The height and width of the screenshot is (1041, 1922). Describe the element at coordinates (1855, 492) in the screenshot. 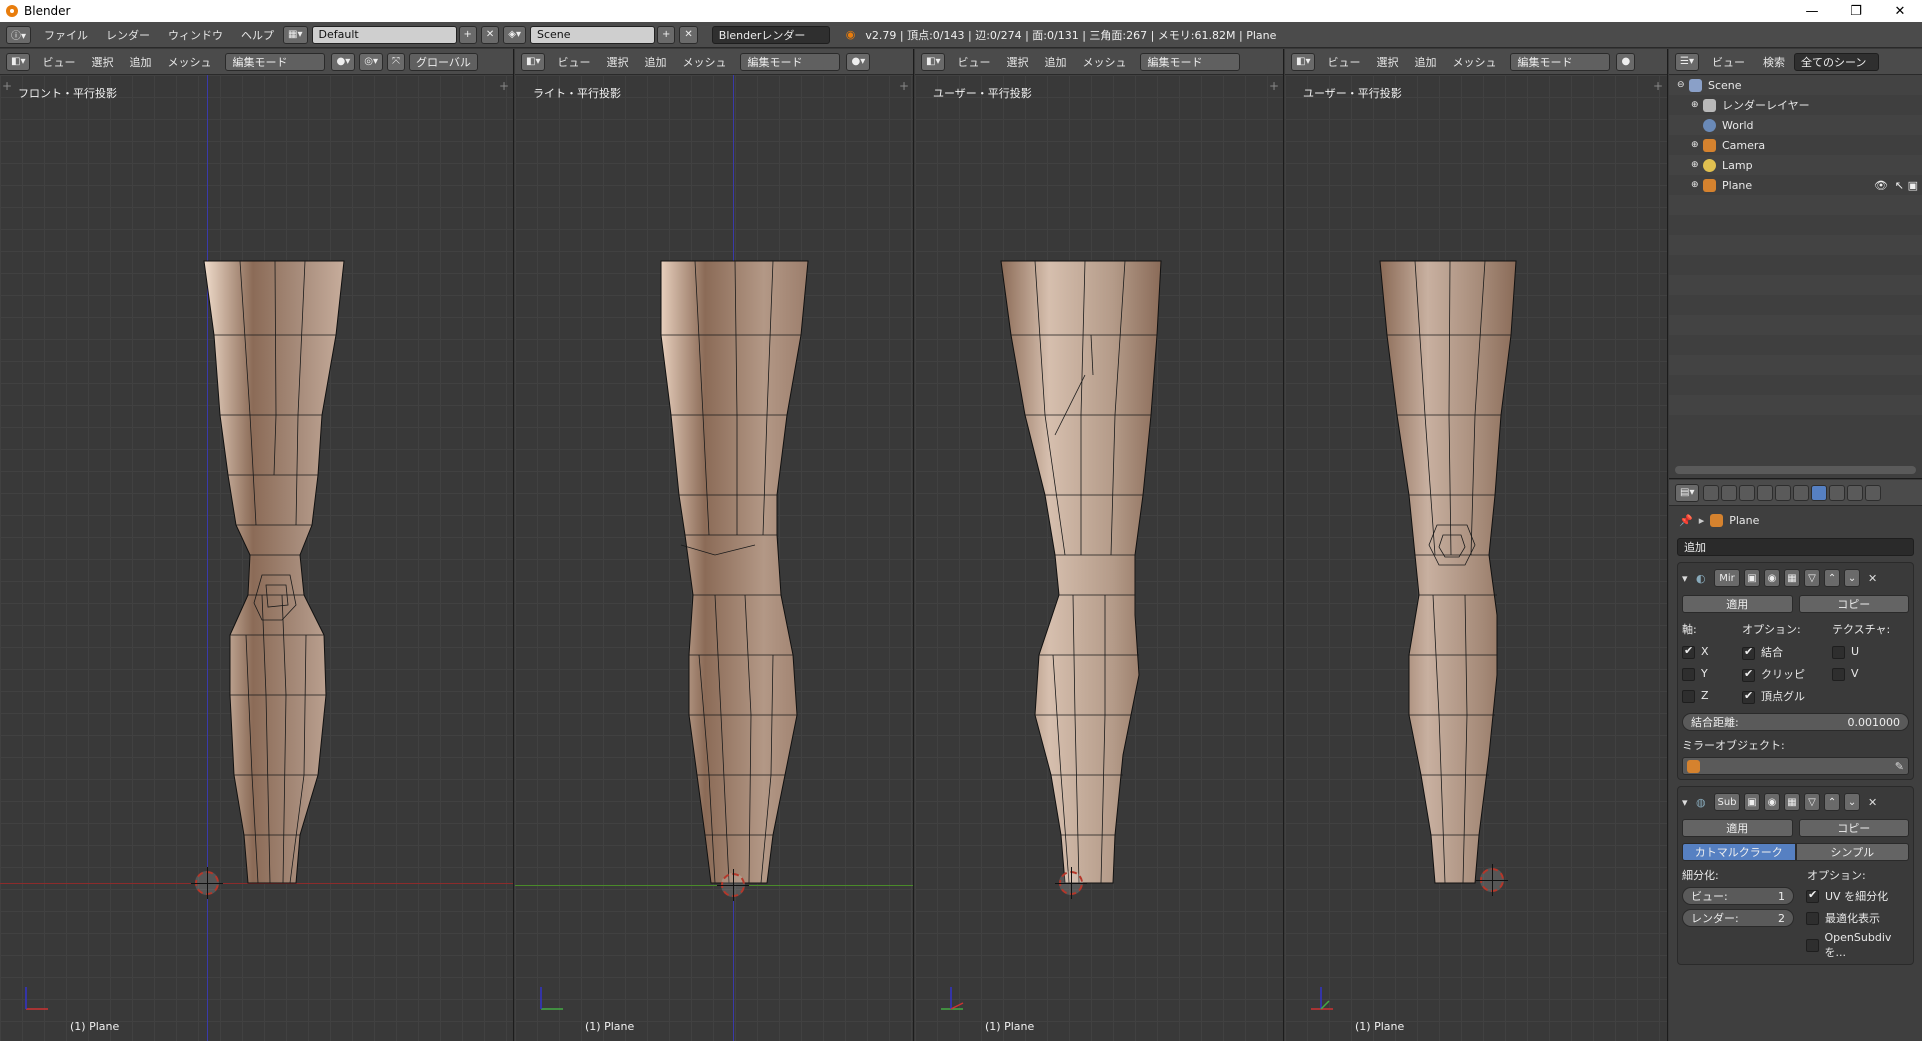

I see `material-tab-icon` at that location.